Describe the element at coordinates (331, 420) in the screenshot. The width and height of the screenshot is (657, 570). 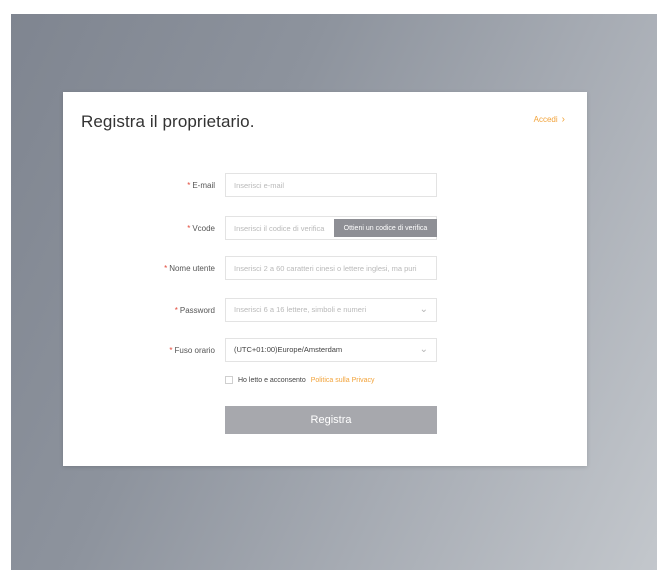
I see `register-button: Registra` at that location.